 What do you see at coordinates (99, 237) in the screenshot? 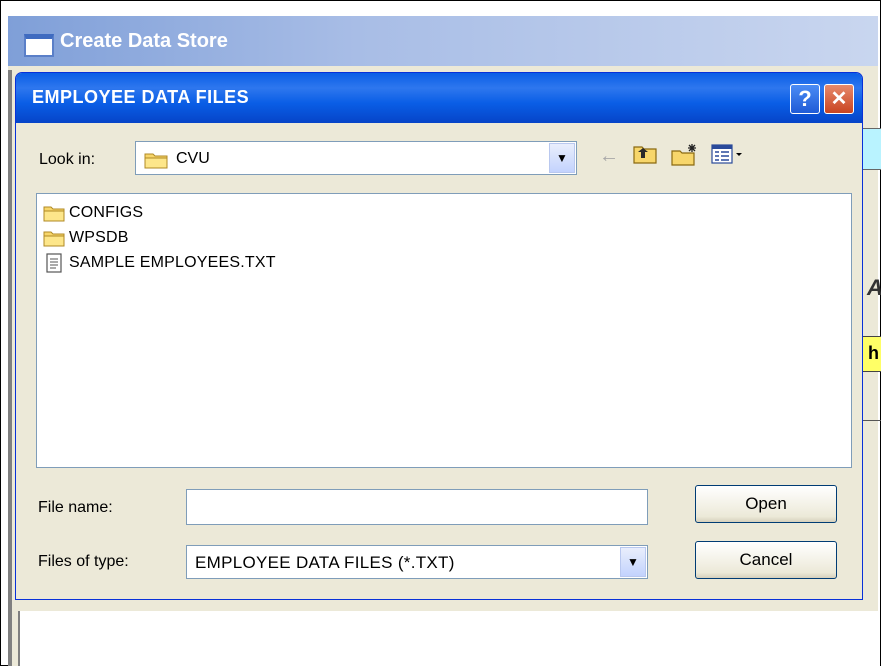
I see `file-name: WPSDB` at bounding box center [99, 237].